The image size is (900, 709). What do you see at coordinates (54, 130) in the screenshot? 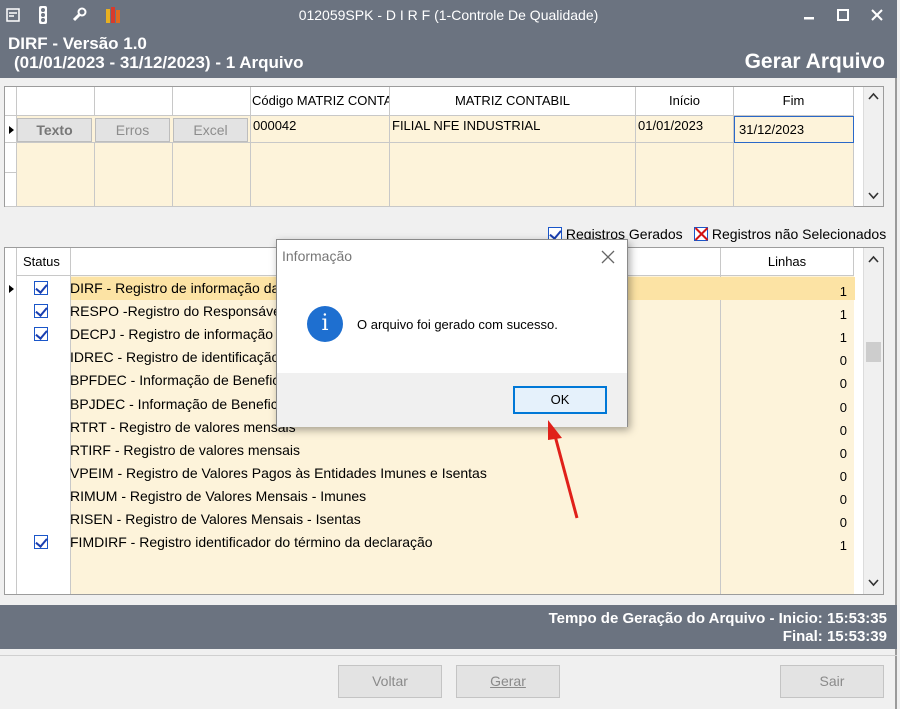
I see `texto-button: Texto` at bounding box center [54, 130].